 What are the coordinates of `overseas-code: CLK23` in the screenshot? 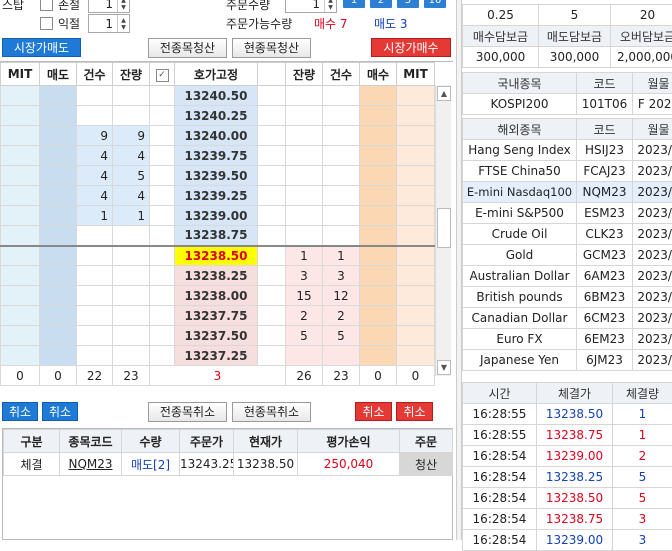 It's located at (605, 234).